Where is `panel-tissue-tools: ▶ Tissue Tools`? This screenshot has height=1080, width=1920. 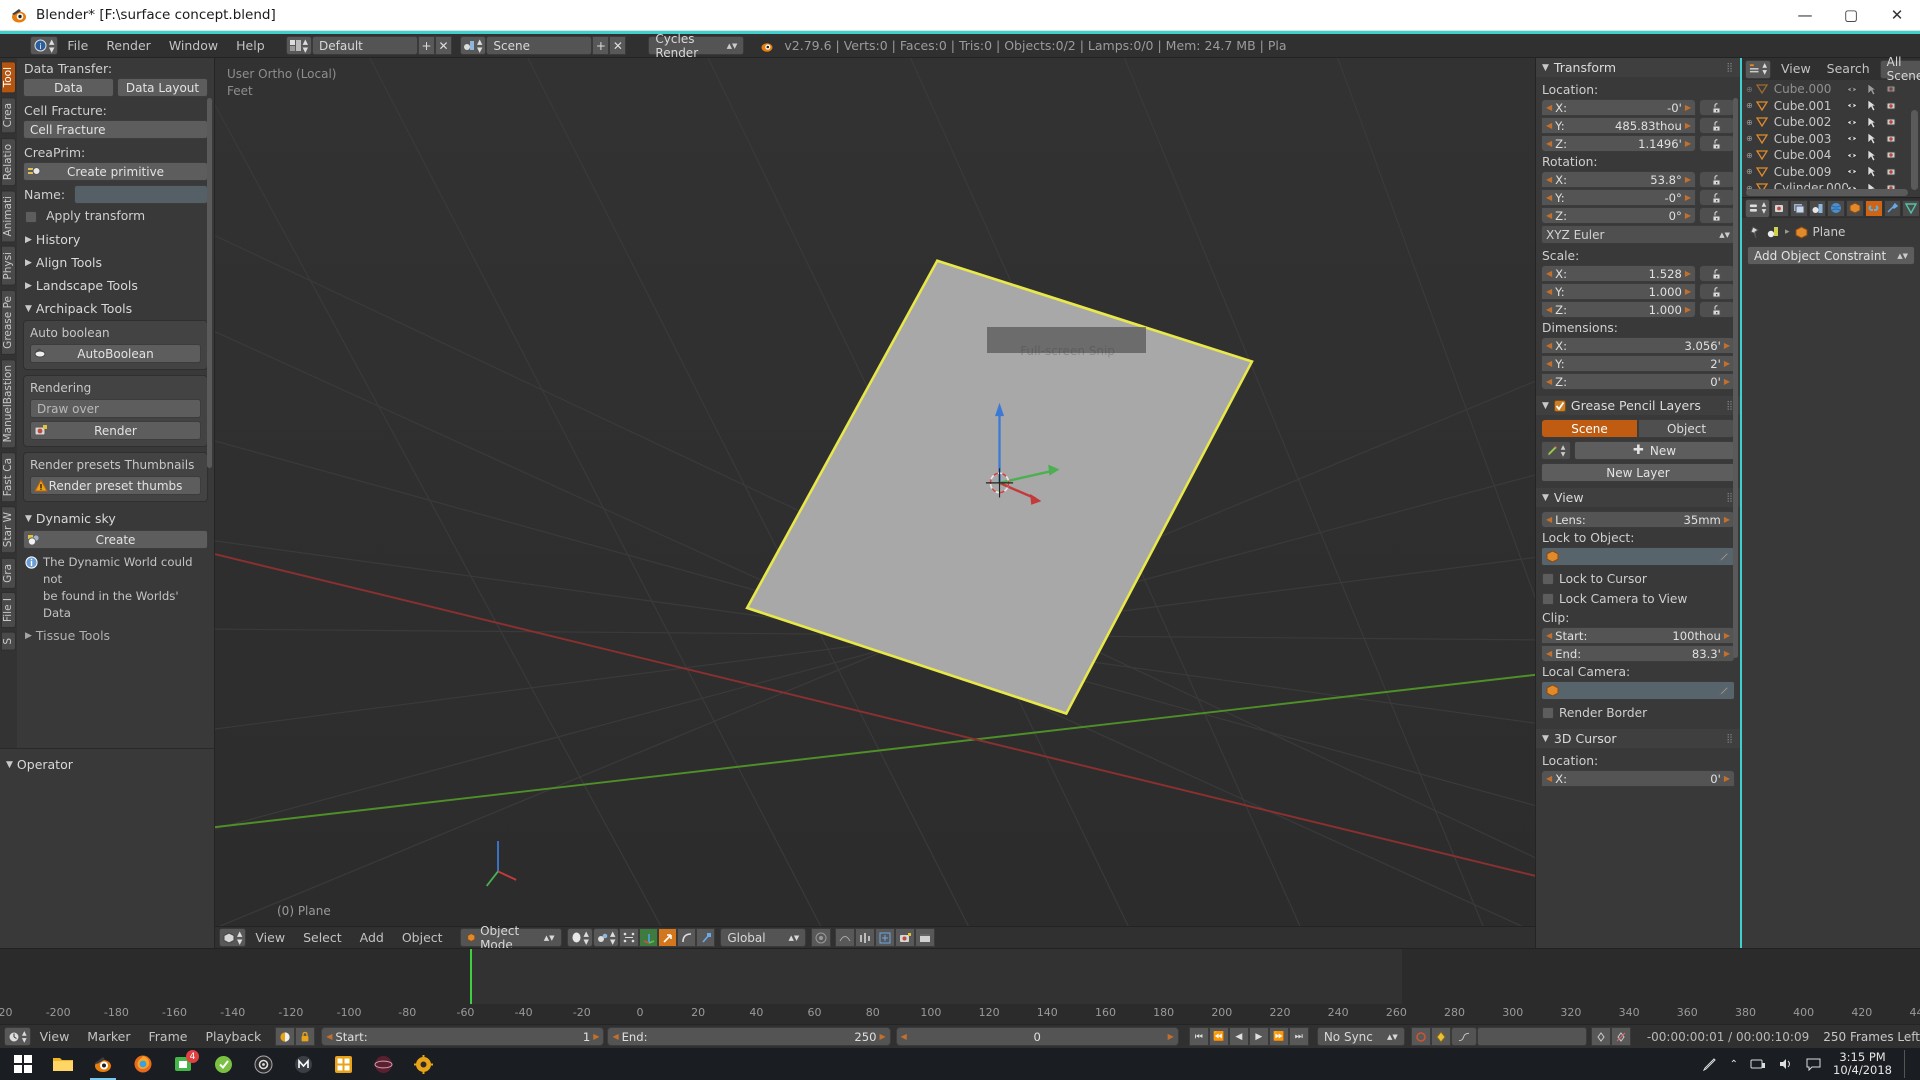 panel-tissue-tools: ▶ Tissue Tools is located at coordinates (115, 635).